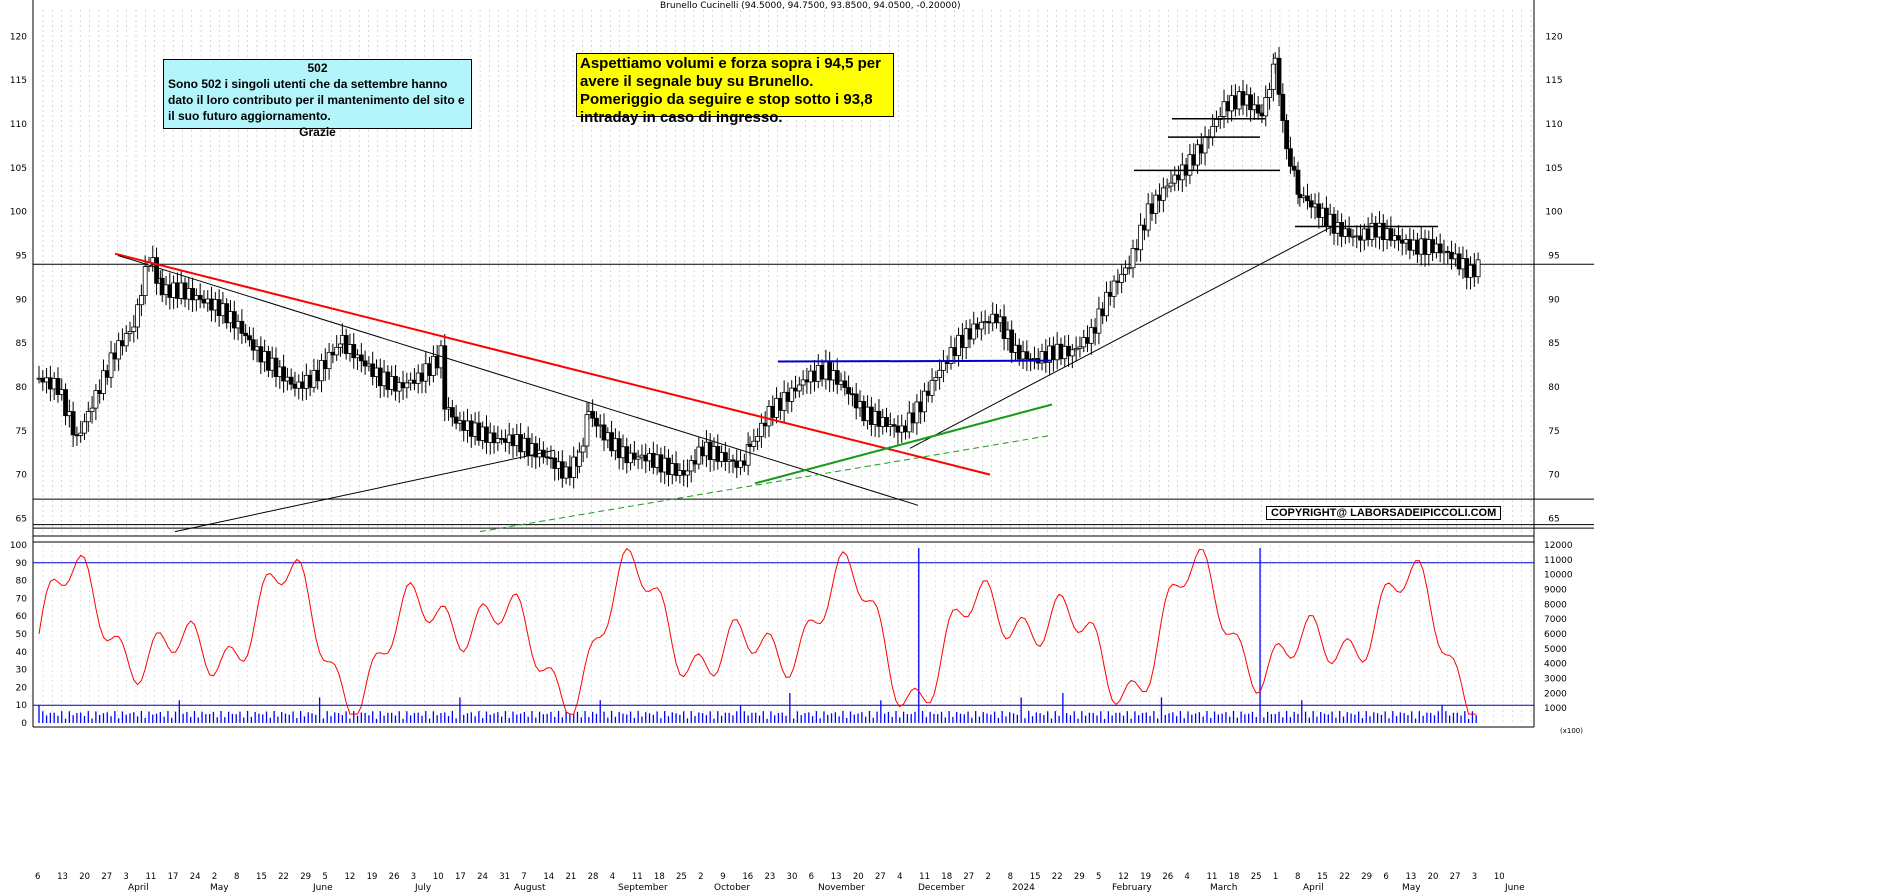 The height and width of the screenshot is (895, 1890). I want to click on day-label: 24, so click(195, 877).